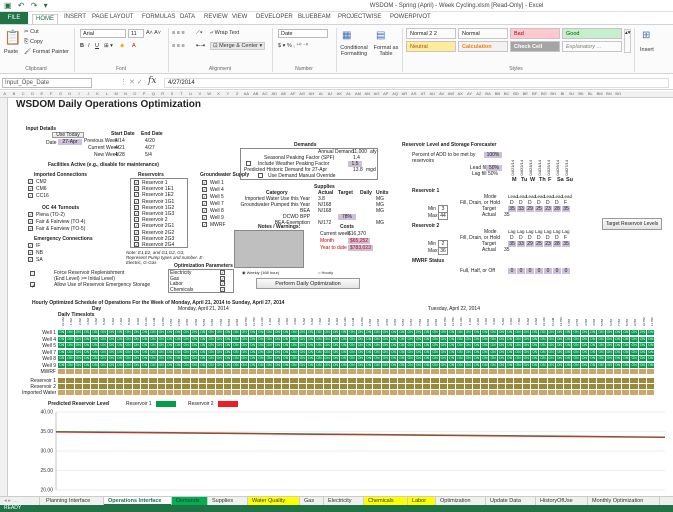  Describe the element at coordinates (199, 33) in the screenshot. I see `orientation-icon: ⟋▾` at that location.